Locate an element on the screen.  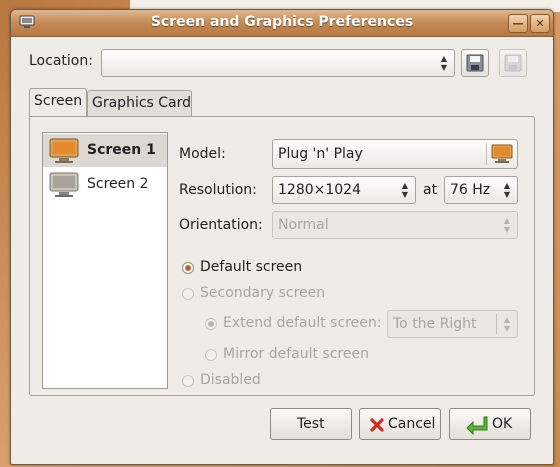
mirror-default-label: Mirror default screen is located at coordinates (296, 354).